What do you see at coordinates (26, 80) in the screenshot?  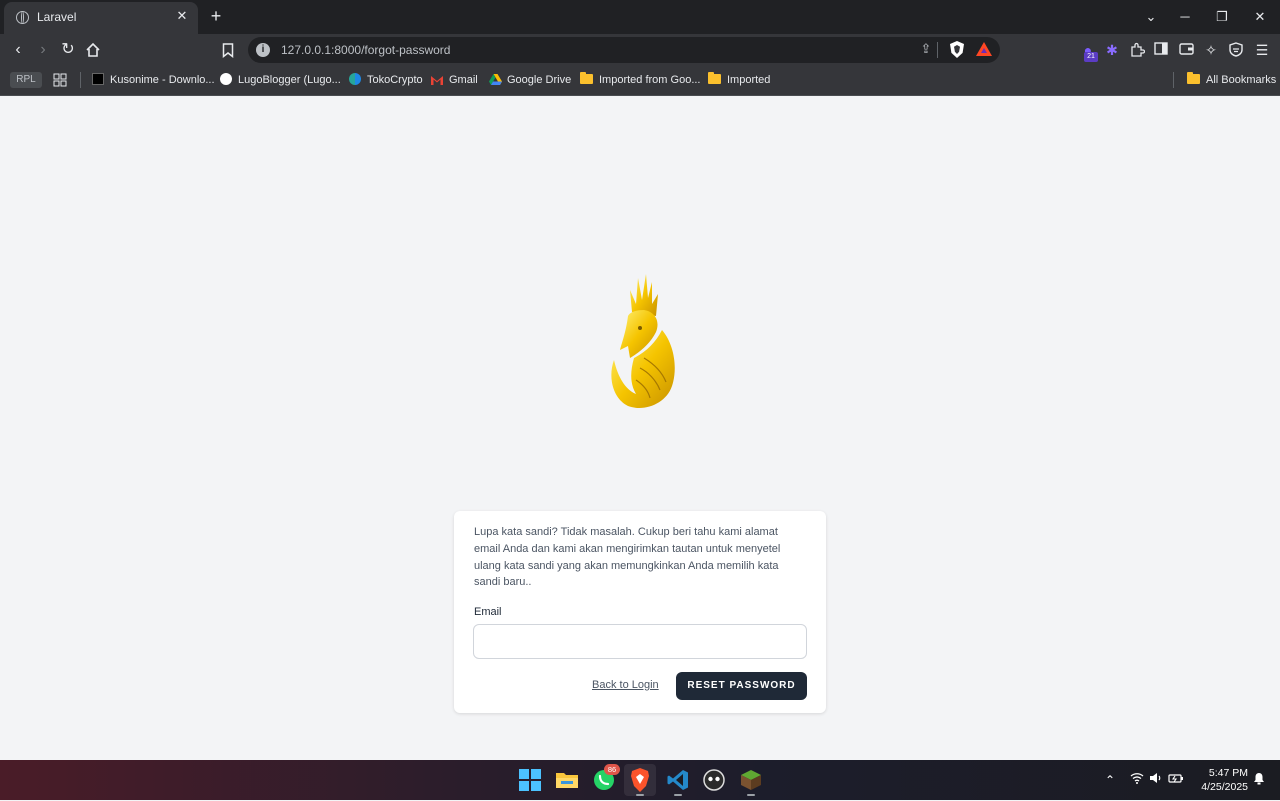 I see `bookmark-rpl: RPL` at bounding box center [26, 80].